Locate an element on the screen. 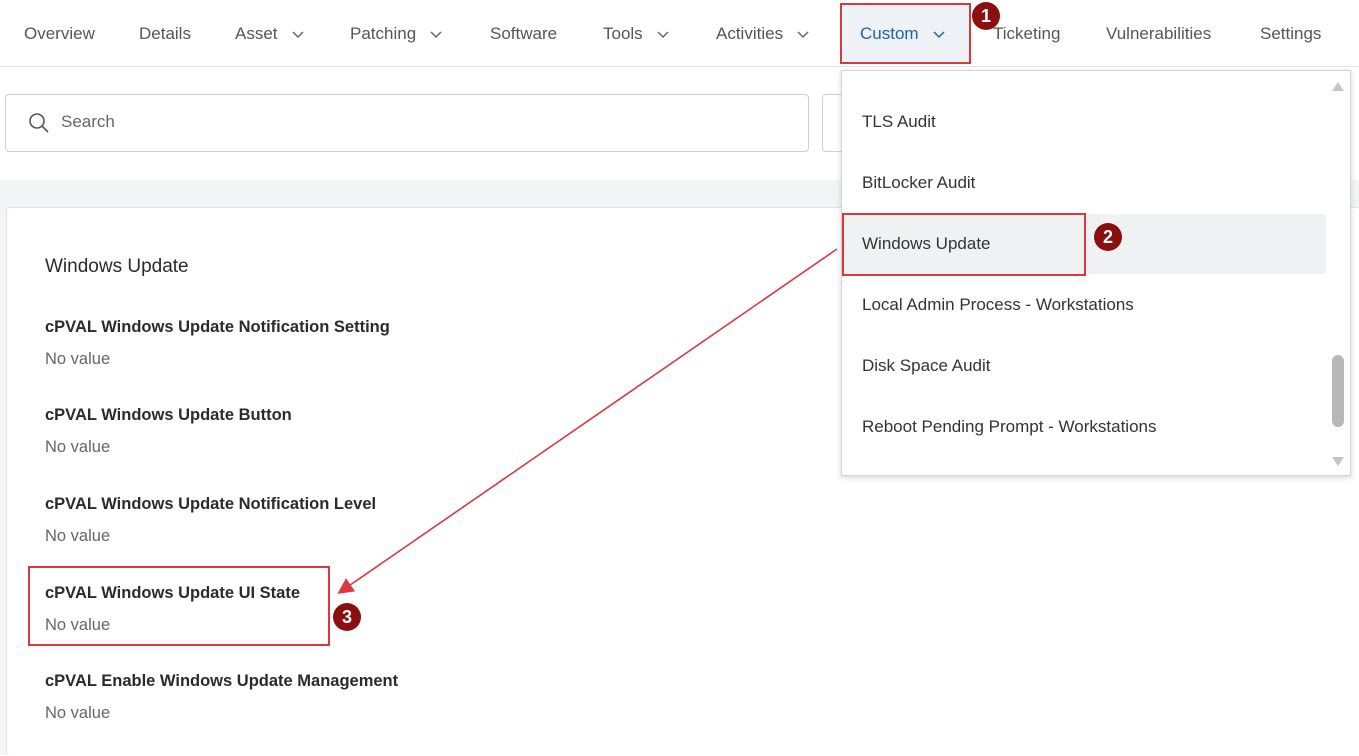 This screenshot has width=1359, height=756. tab-label: Settings is located at coordinates (1291, 33).